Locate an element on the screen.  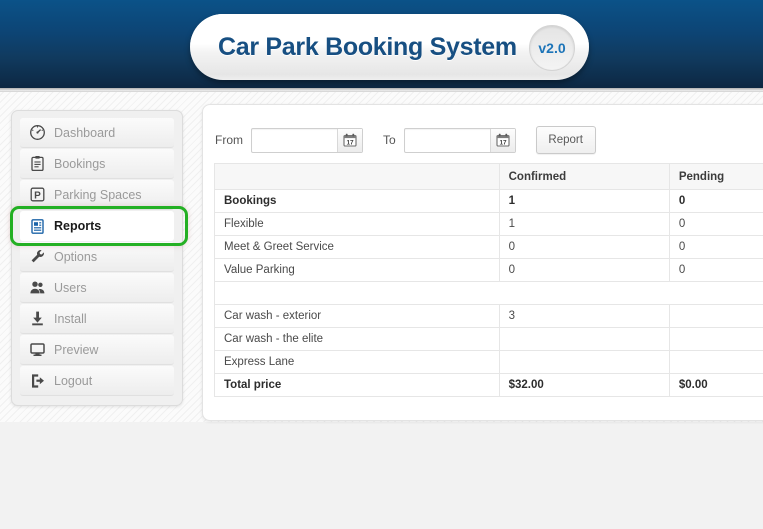
parking-p-icon: P is located at coordinates (37, 194).